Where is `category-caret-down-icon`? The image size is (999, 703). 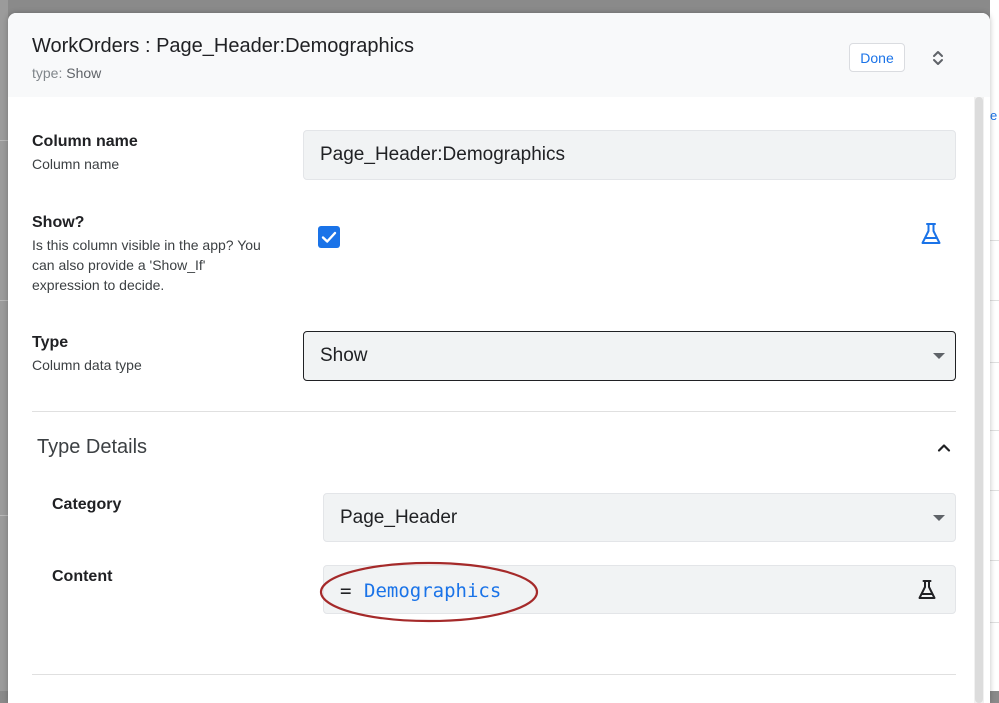 category-caret-down-icon is located at coordinates (939, 518).